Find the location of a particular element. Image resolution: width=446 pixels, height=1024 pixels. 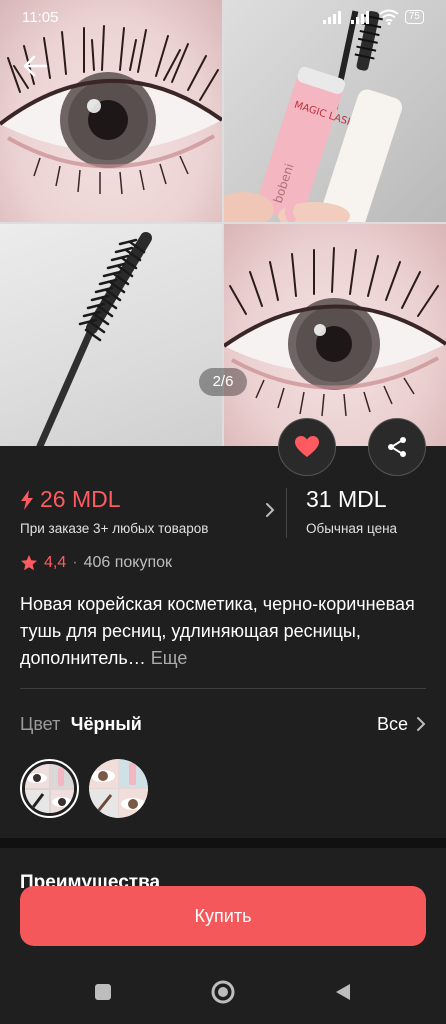

color-selector-row: Цвет Чёрный Все is located at coordinates (223, 724).